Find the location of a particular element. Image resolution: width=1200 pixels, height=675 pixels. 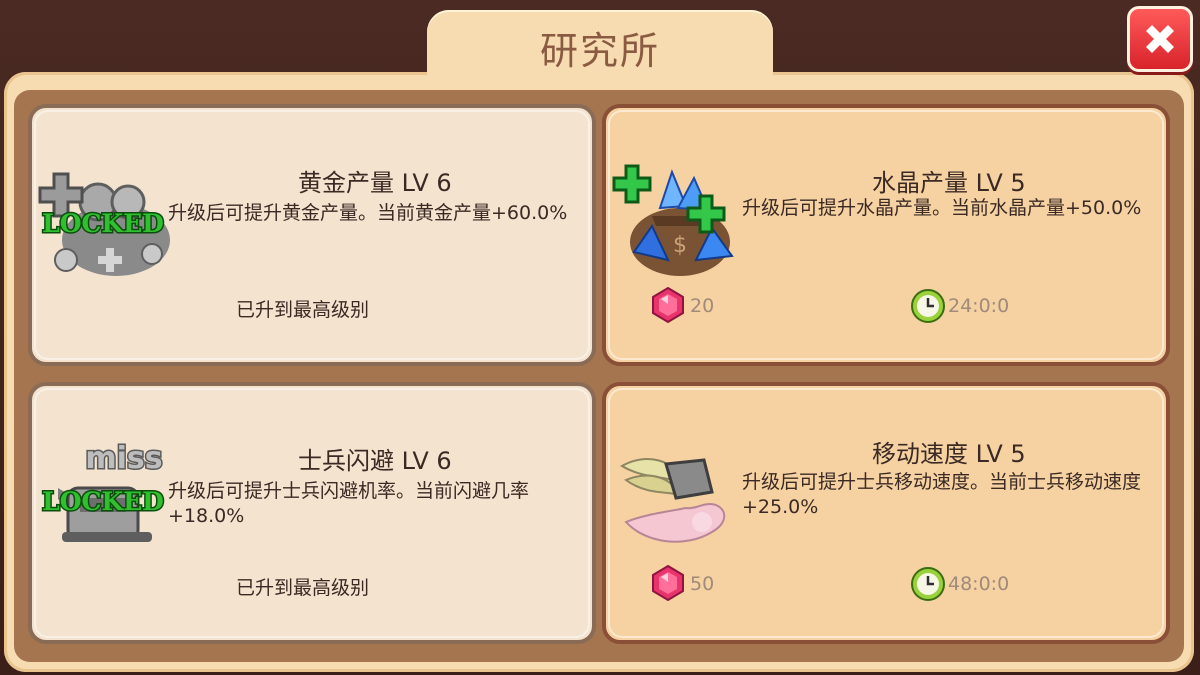

upgrade-time: 24:0:0 is located at coordinates (979, 306).